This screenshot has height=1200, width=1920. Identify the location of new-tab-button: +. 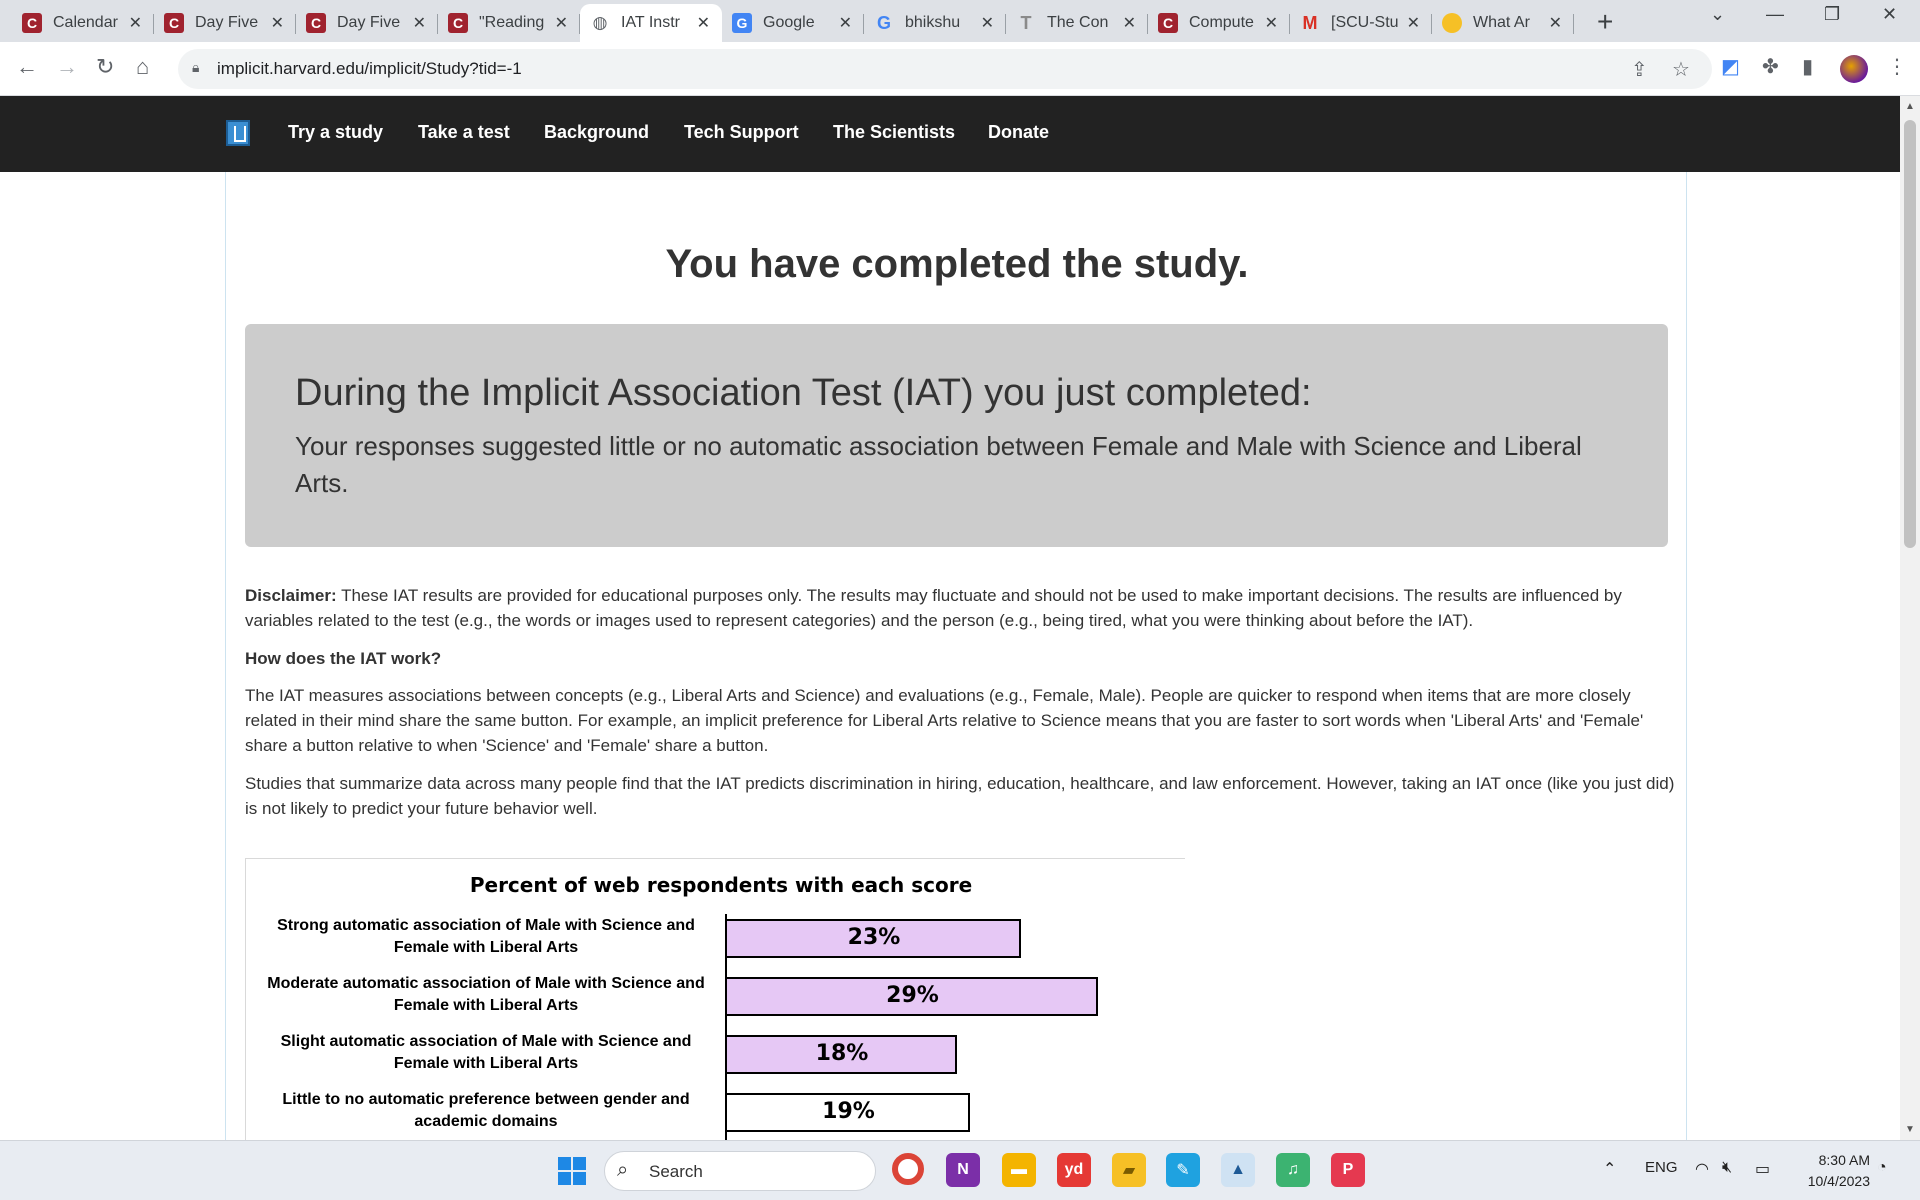
(1605, 22).